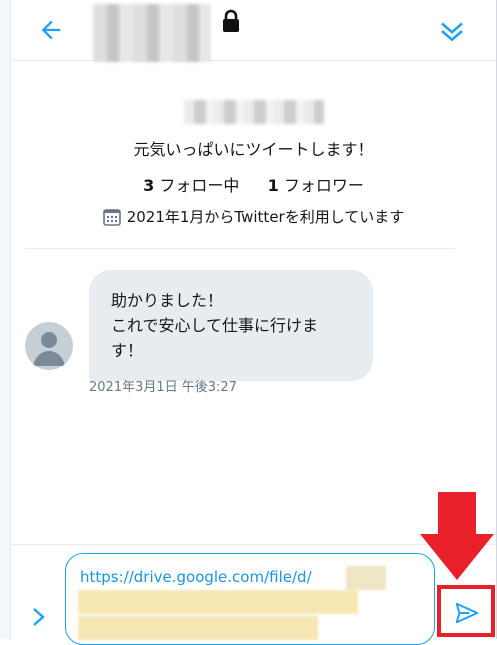 Image resolution: width=497 pixels, height=645 pixels. I want to click on back-arrow-icon, so click(51, 30).